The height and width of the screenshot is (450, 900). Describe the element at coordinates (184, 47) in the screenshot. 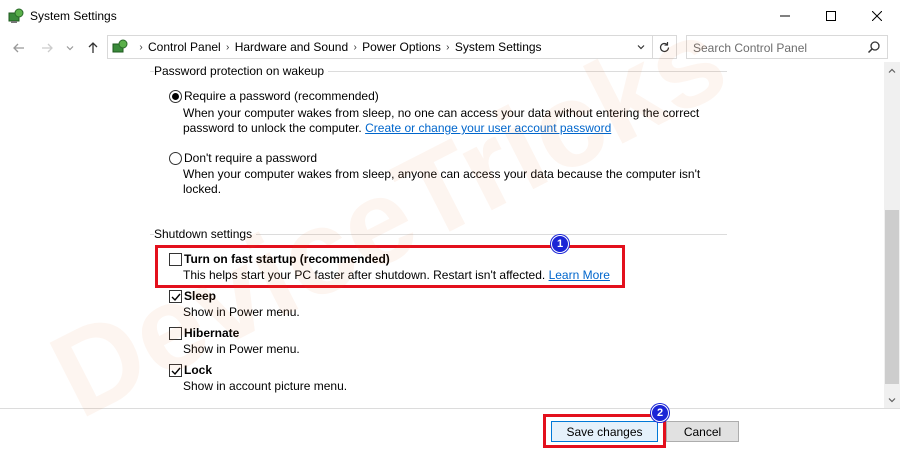

I see `breadcrumb-control-panel: Control Panel` at that location.